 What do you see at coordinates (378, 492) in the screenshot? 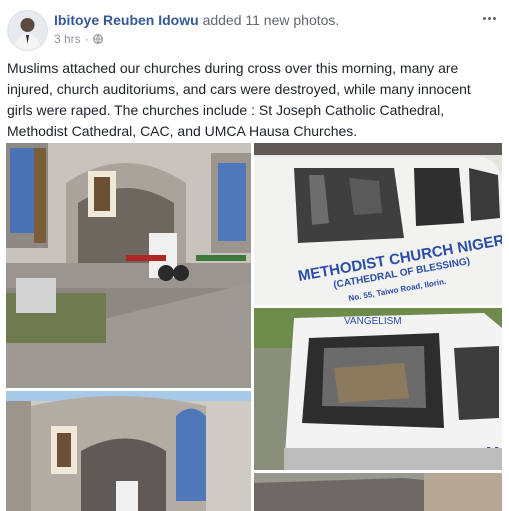
I see `photo-partial-bottom` at bounding box center [378, 492].